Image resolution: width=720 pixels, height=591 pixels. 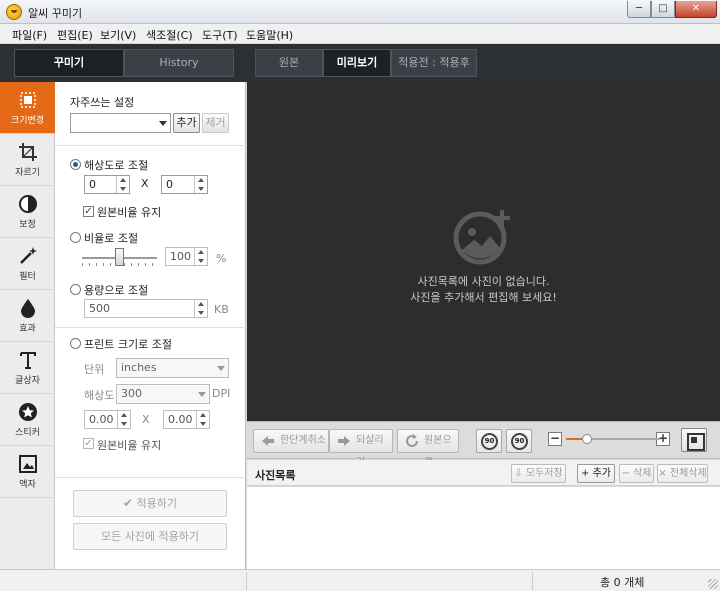 What do you see at coordinates (55, 13) in the screenshot?
I see `window-title: 알씨 꾸미기` at bounding box center [55, 13].